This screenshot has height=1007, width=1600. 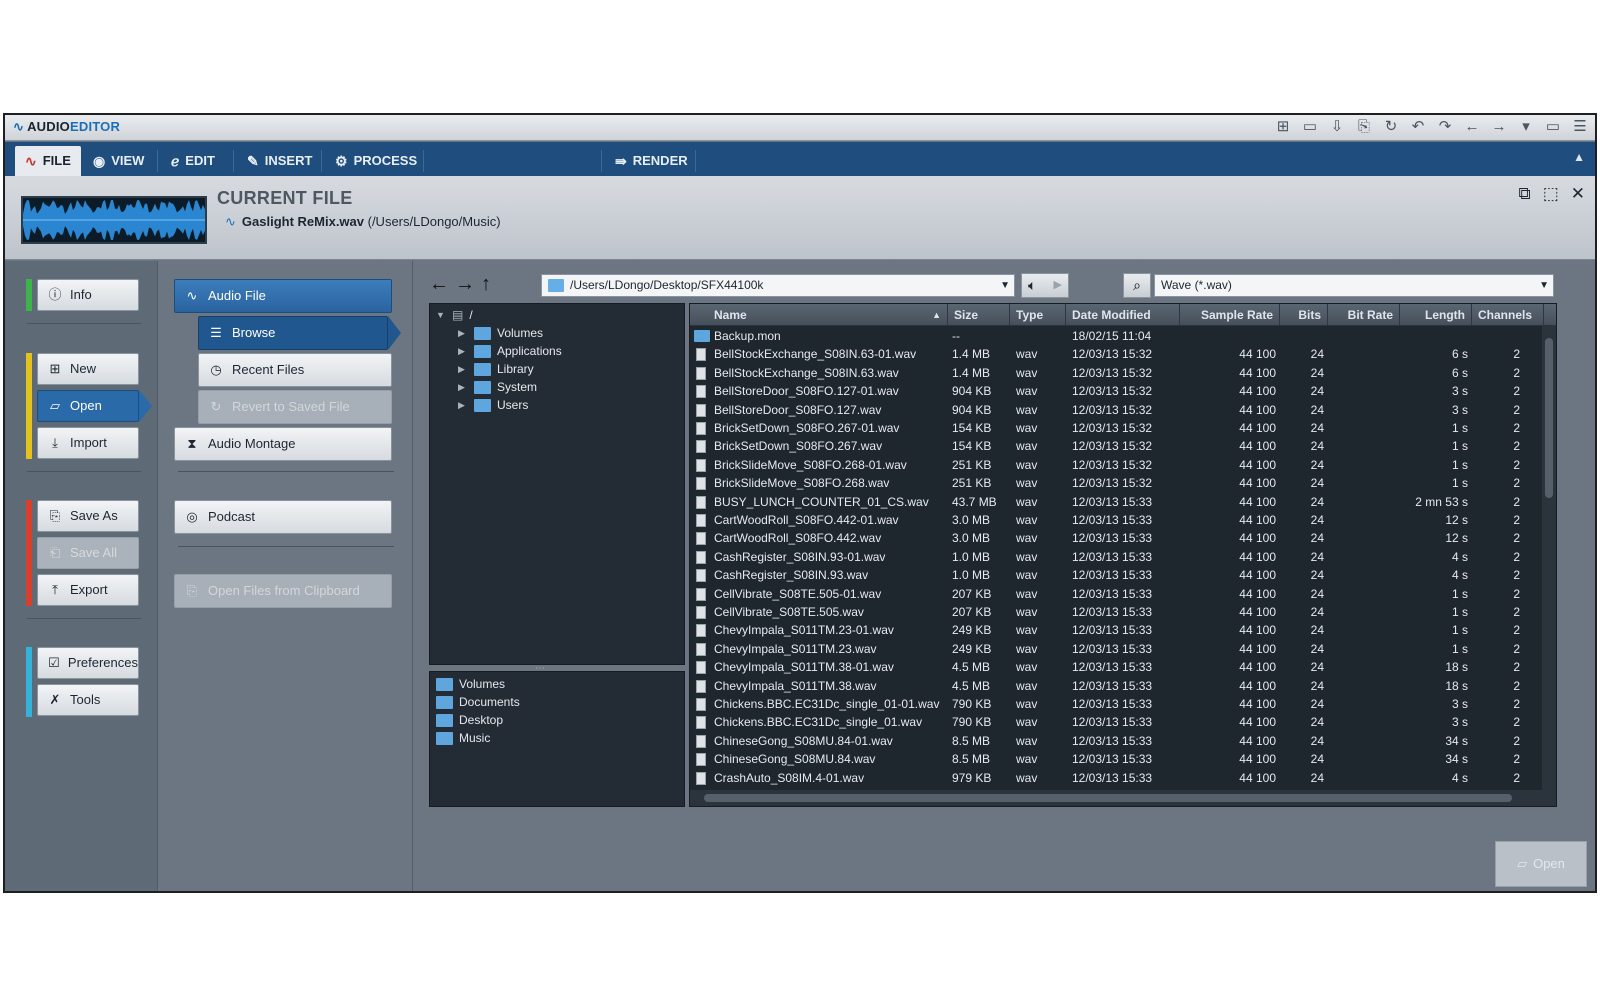 I want to click on column-length: Length, so click(x=1436, y=315).